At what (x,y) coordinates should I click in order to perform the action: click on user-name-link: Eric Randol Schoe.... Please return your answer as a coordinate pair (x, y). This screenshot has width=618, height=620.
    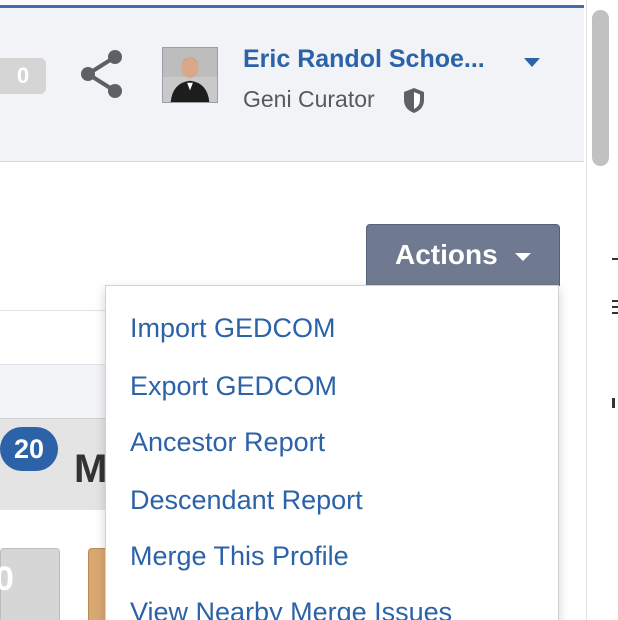
    Looking at the image, I should click on (364, 59).